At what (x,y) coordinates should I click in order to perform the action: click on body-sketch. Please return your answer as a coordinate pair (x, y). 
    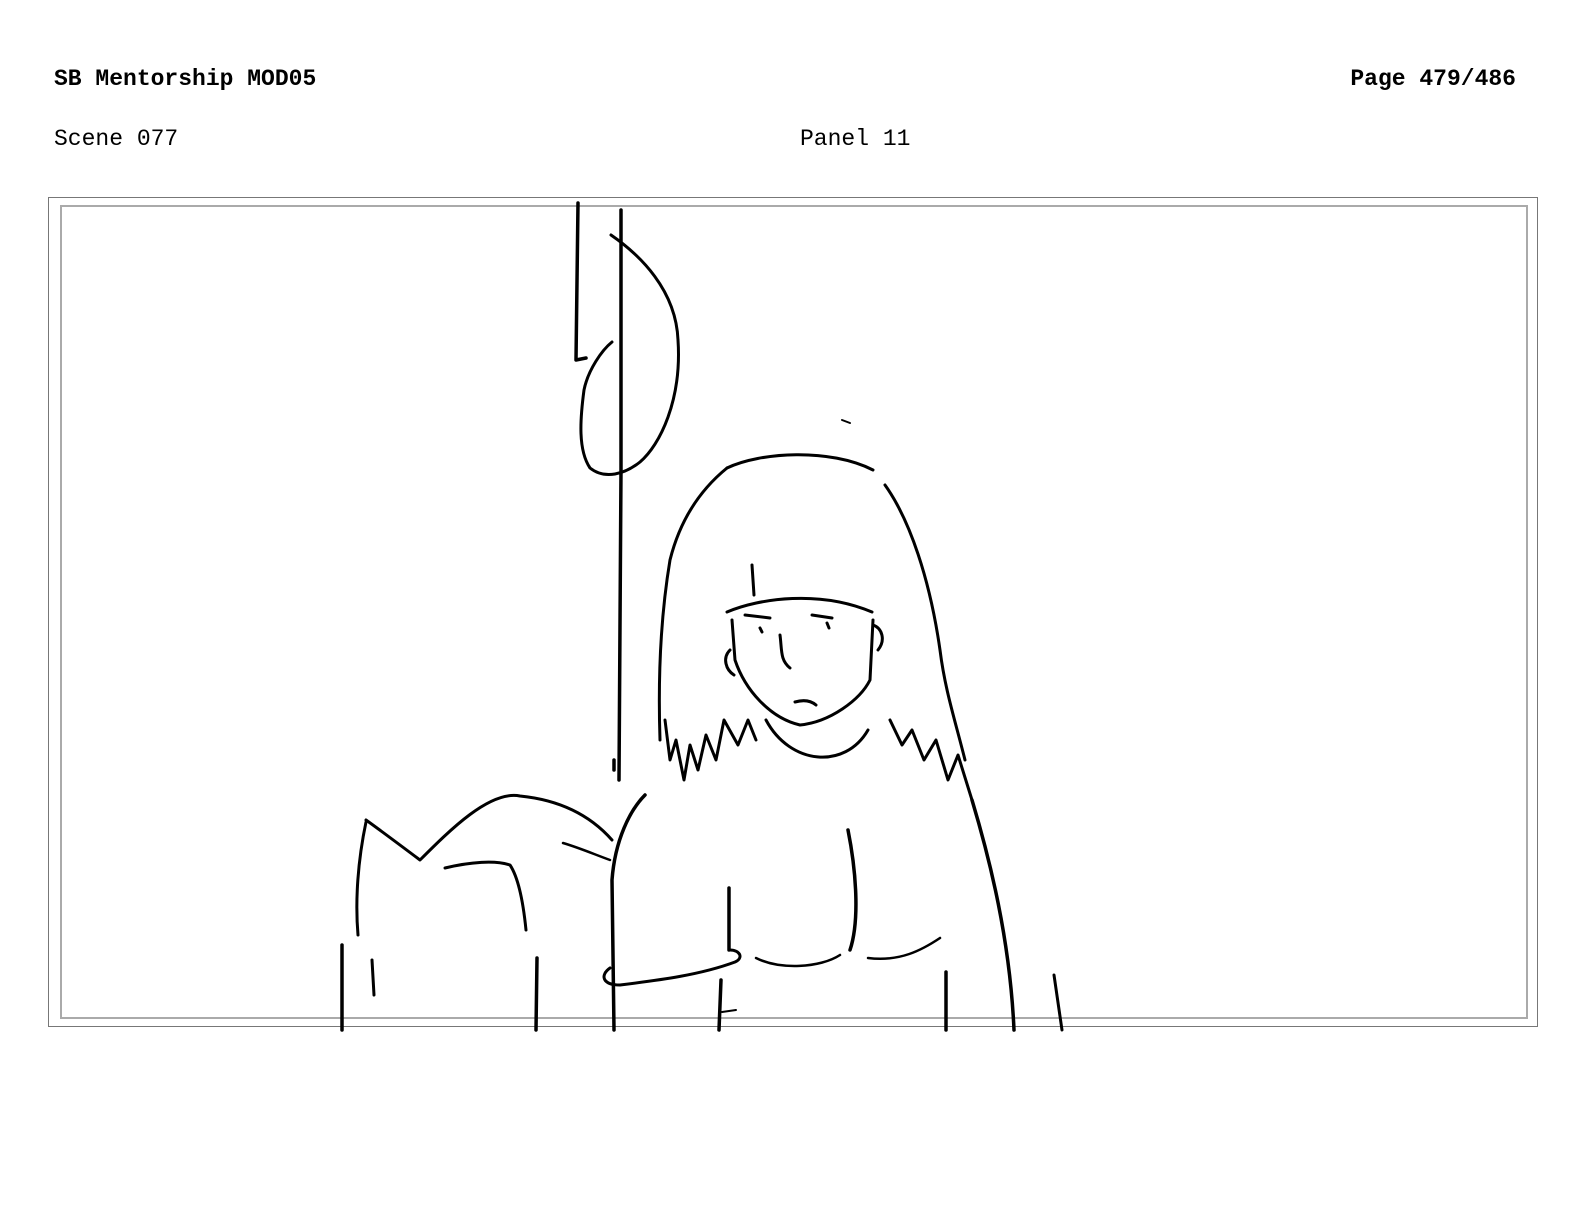
    Looking at the image, I should click on (833, 912).